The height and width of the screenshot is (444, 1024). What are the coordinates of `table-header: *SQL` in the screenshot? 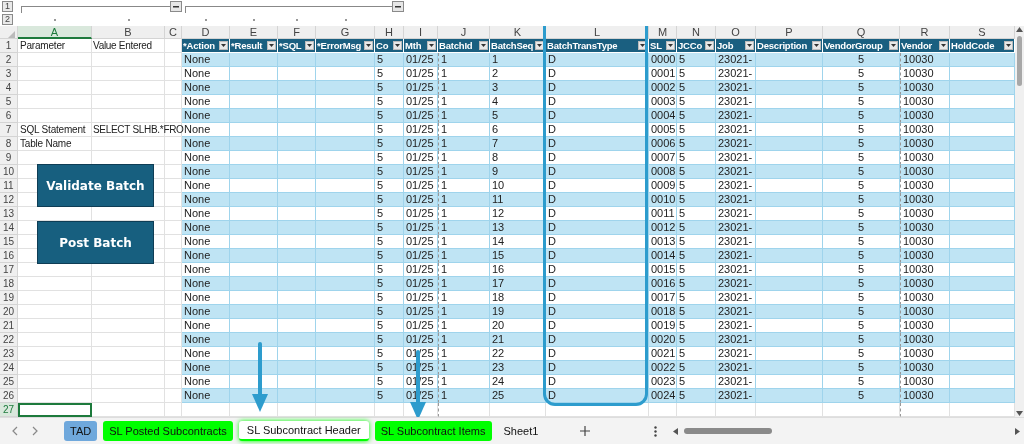 It's located at (297, 46).